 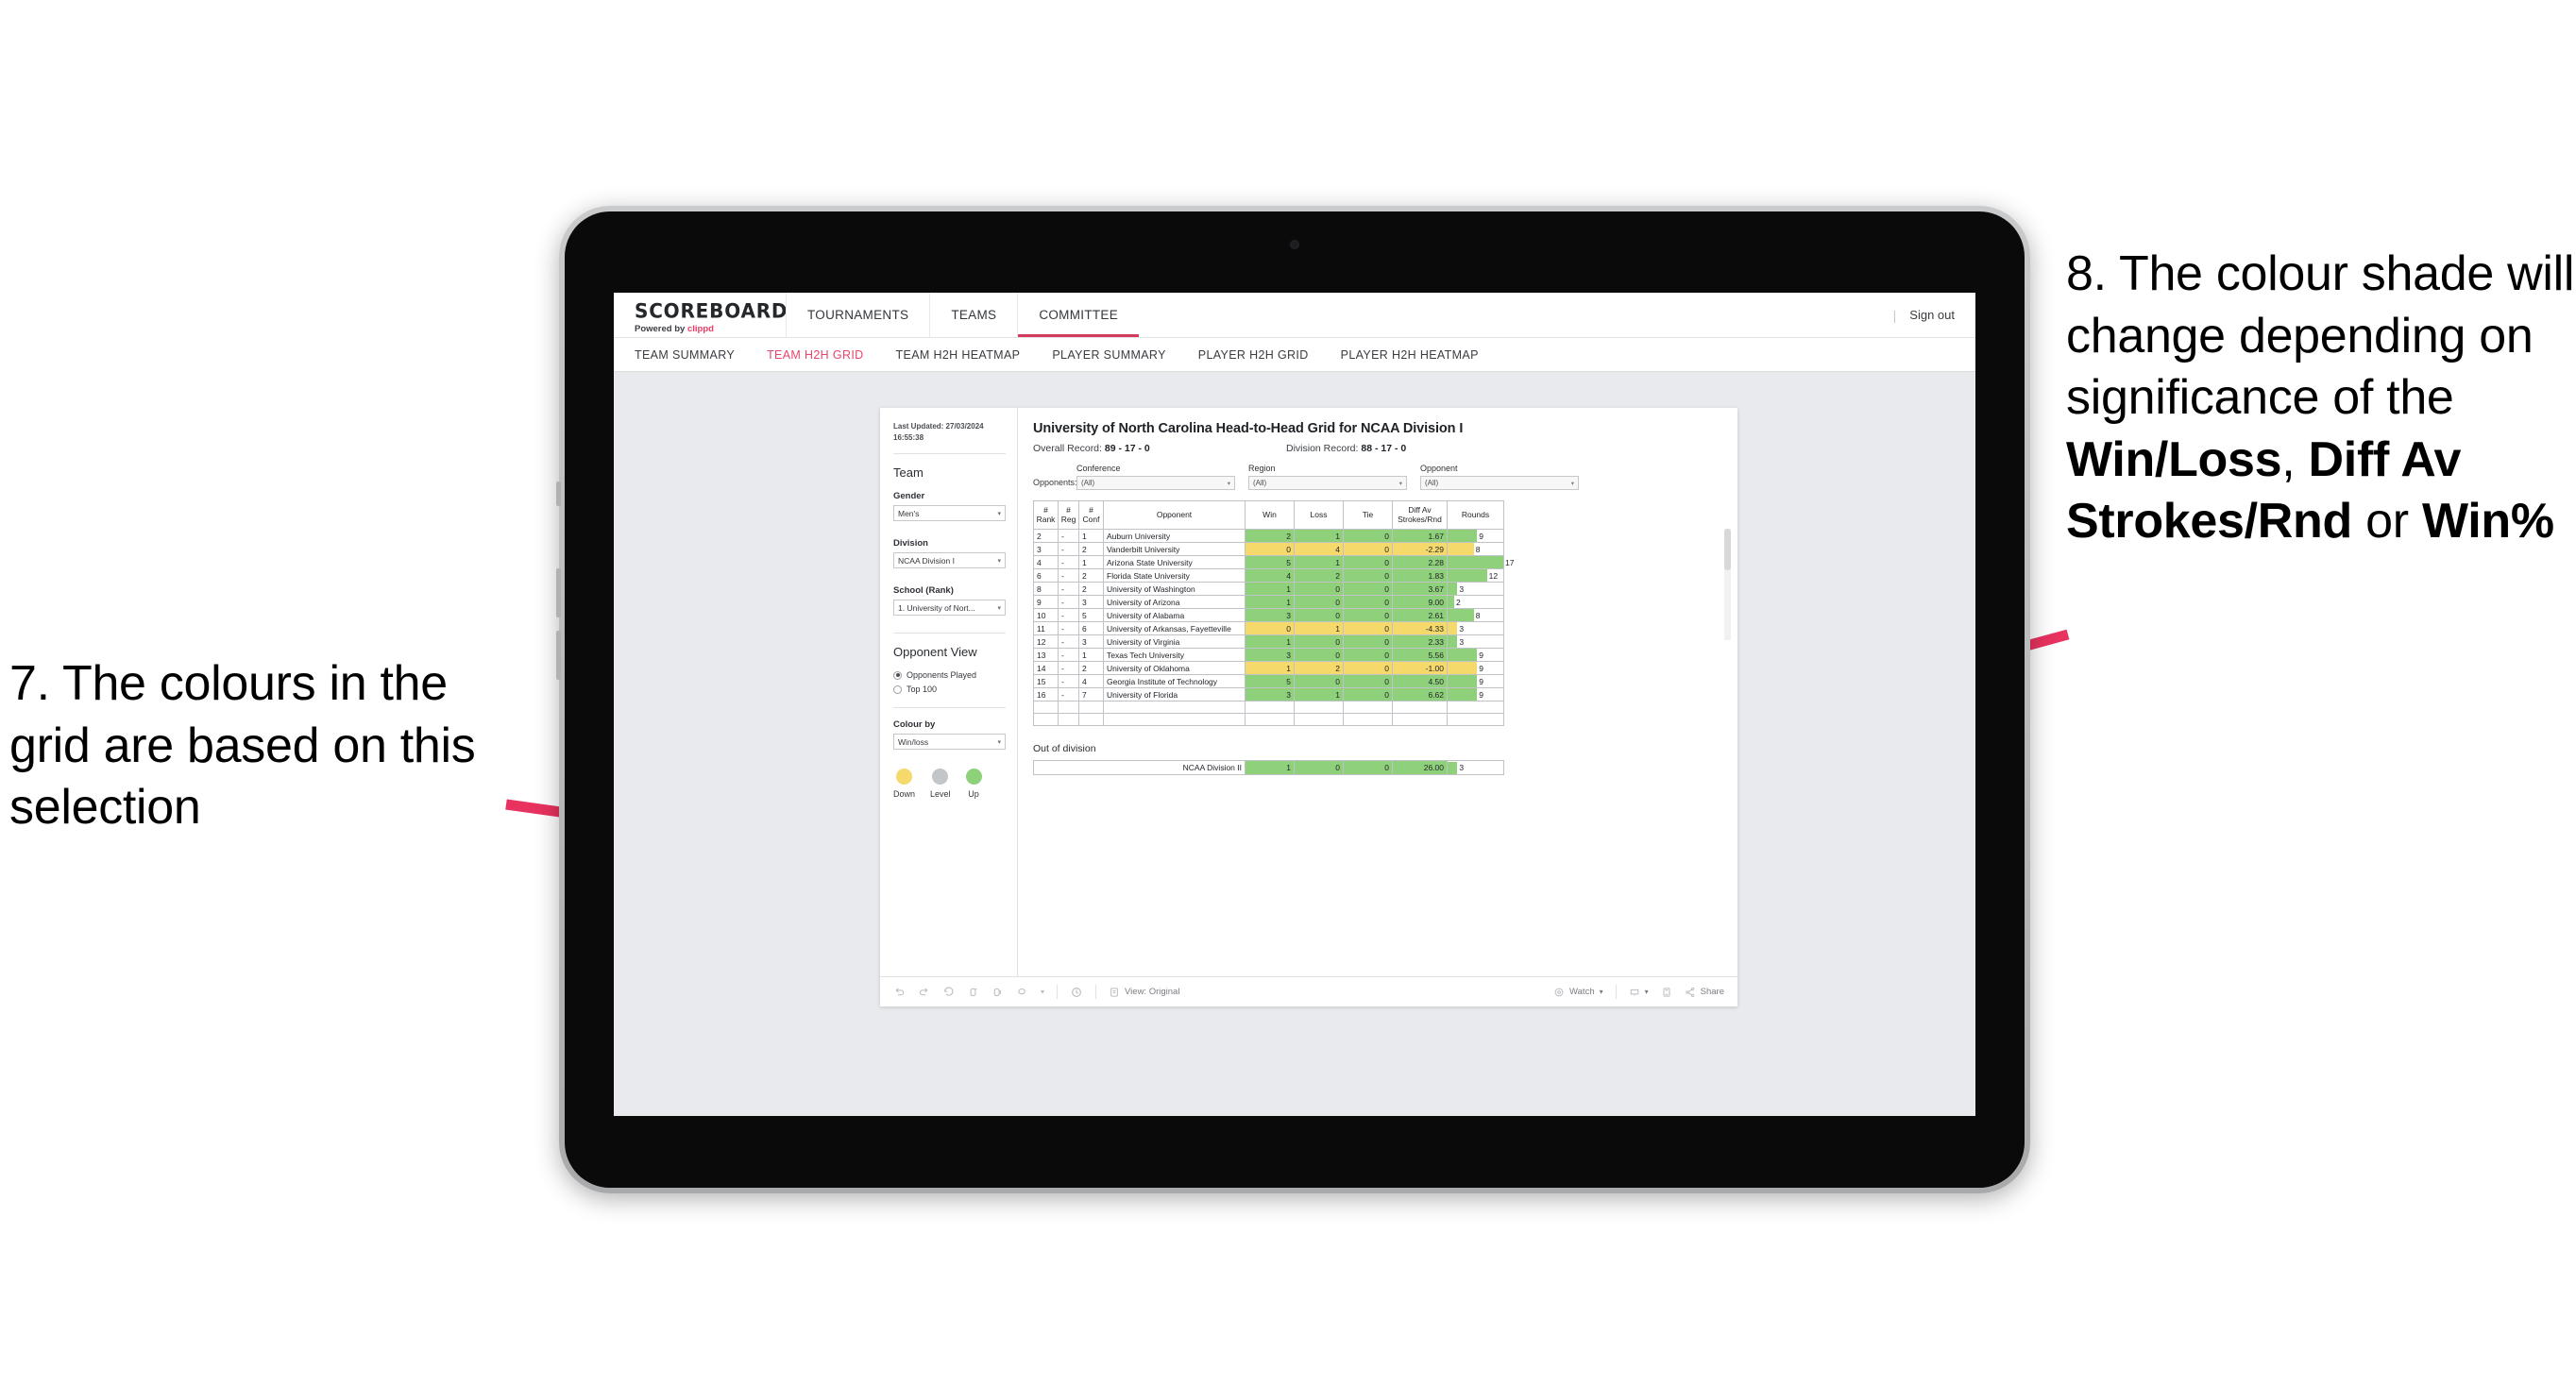 What do you see at coordinates (926, 560) in the screenshot?
I see `division-value: NCAA Division I` at bounding box center [926, 560].